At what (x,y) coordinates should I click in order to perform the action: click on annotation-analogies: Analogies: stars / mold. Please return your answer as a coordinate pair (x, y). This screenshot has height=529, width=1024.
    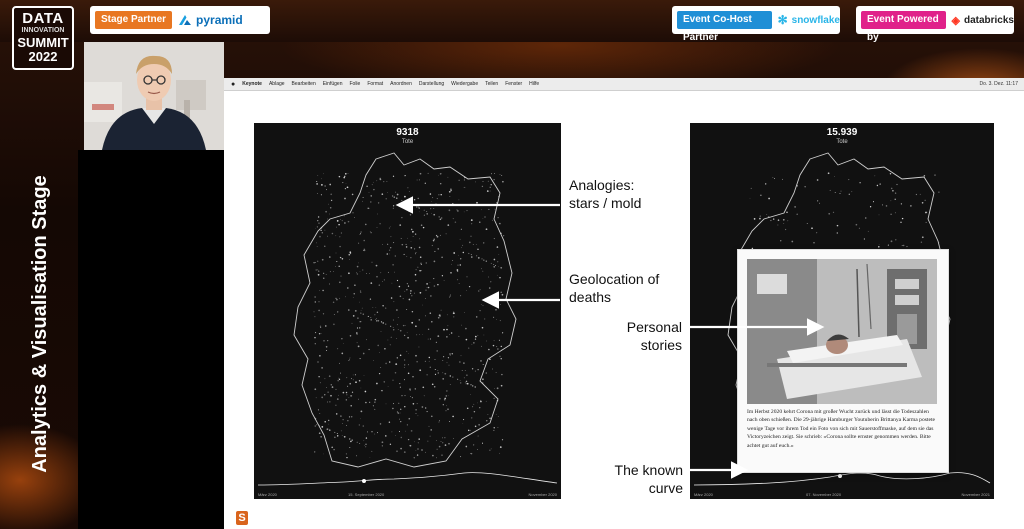
    Looking at the image, I should click on (605, 194).